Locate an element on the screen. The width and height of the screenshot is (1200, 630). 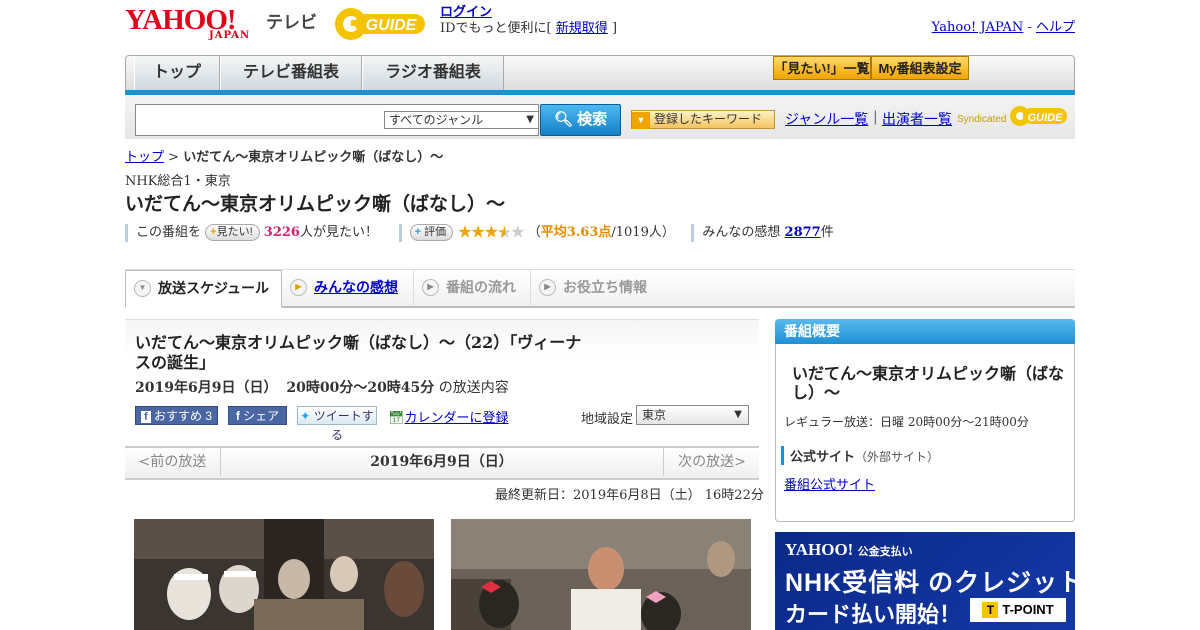
login-sub-prefix: IDでもっと便利に[ is located at coordinates (496, 28).